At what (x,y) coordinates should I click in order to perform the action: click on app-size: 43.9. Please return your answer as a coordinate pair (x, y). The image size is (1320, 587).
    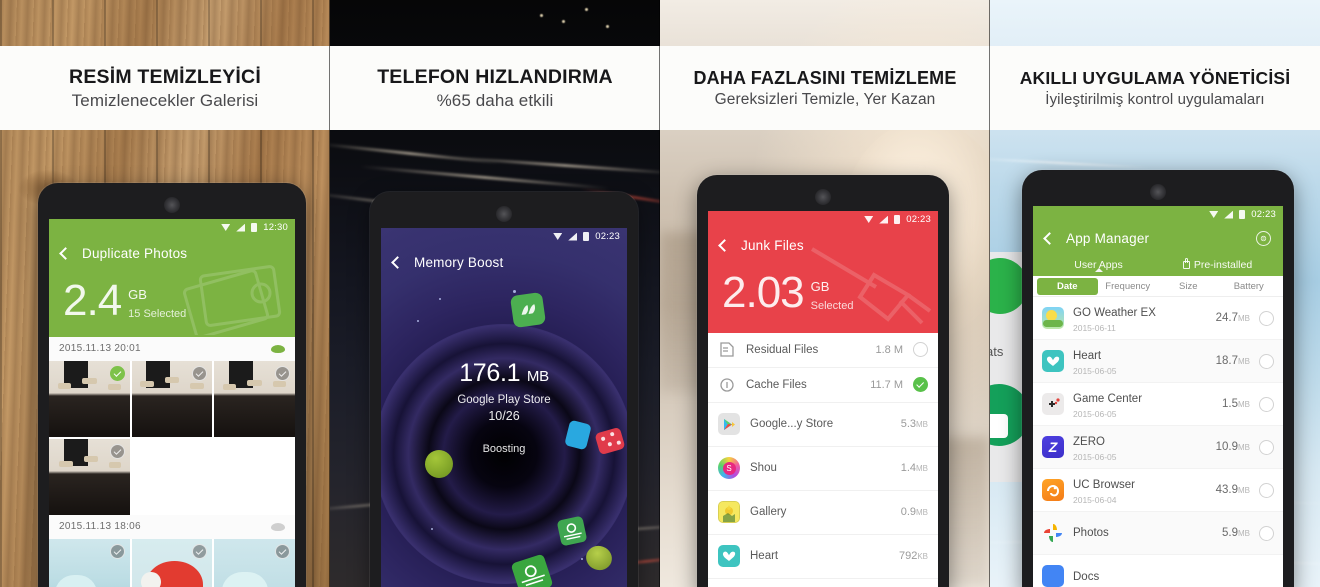
    Looking at the image, I should click on (1226, 490).